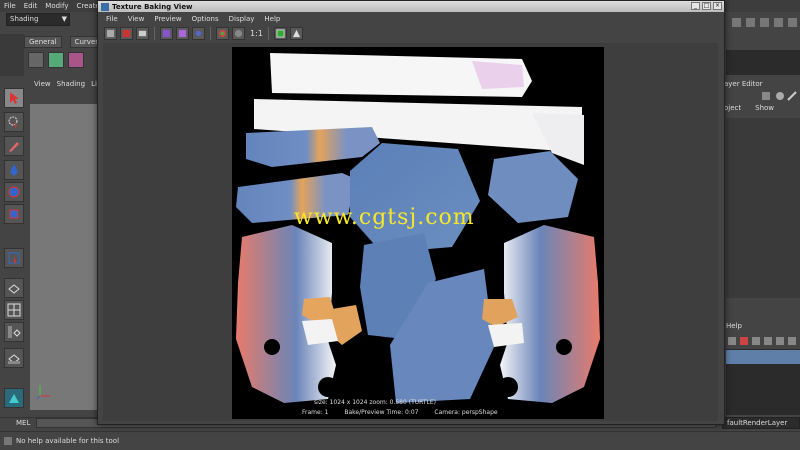 The width and height of the screenshot is (800, 450). What do you see at coordinates (44, 391) in the screenshot?
I see `axis-gizmo-icon` at bounding box center [44, 391].